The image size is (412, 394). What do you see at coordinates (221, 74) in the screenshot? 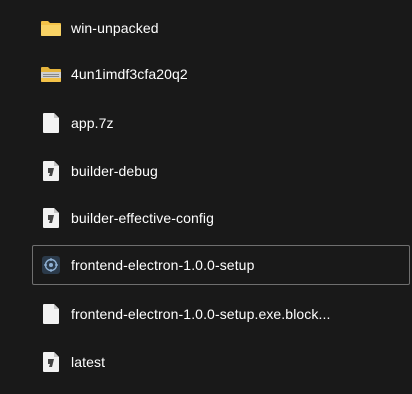
I see `file-item-temp-folder: 4un1imdf3cfa20q2` at bounding box center [221, 74].